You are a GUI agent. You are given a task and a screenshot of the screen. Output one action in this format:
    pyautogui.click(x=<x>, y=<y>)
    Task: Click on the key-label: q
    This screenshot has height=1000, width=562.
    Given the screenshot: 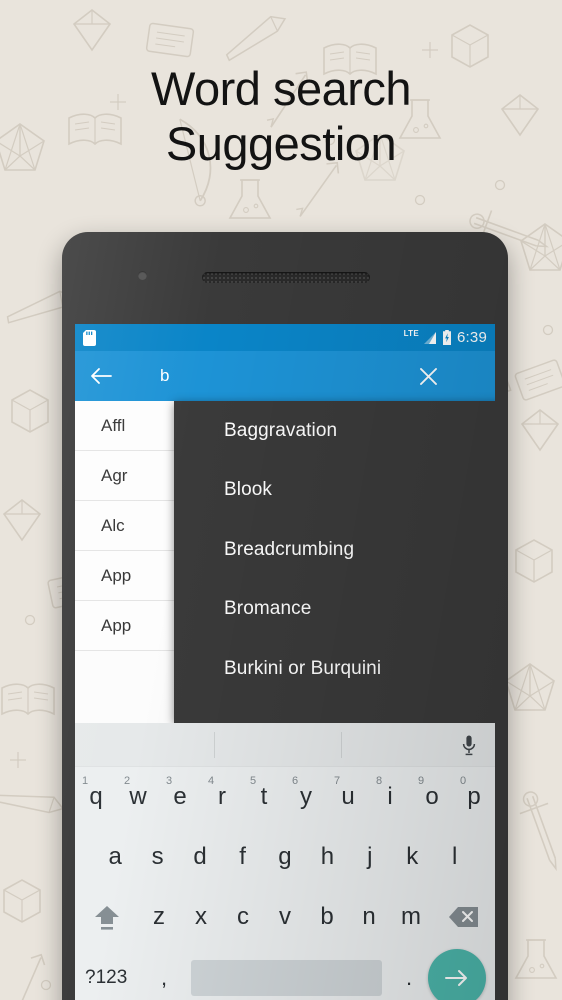 What is the action you would take?
    pyautogui.click(x=96, y=796)
    